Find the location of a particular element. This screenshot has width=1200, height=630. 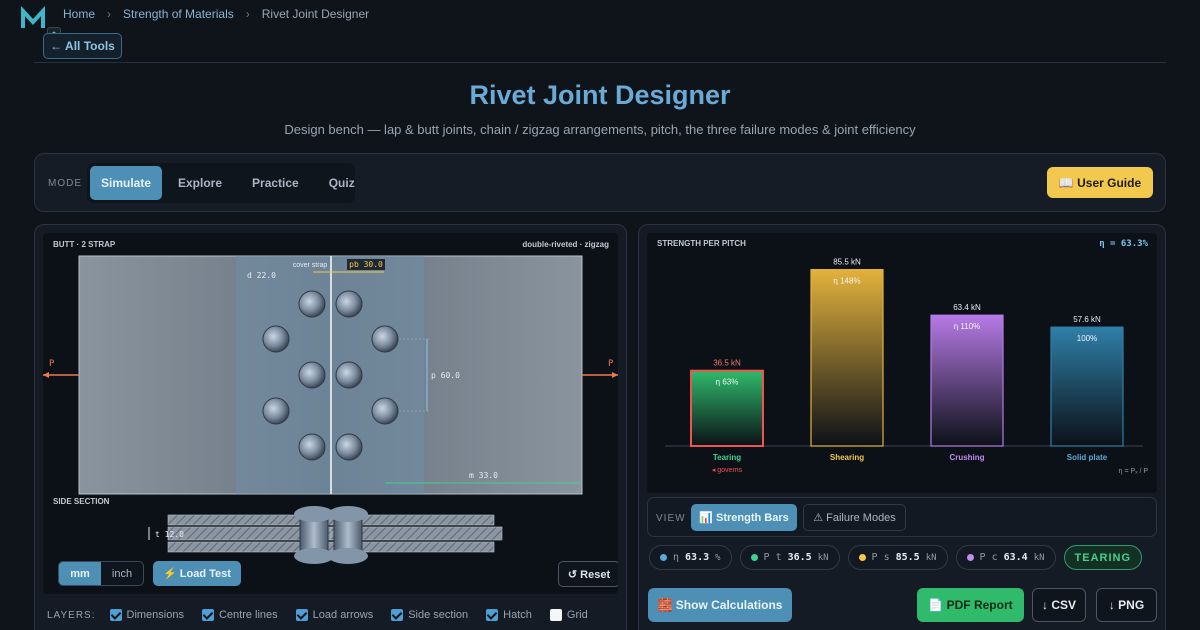

layer-centre-lines: Centre lines is located at coordinates (239, 615).